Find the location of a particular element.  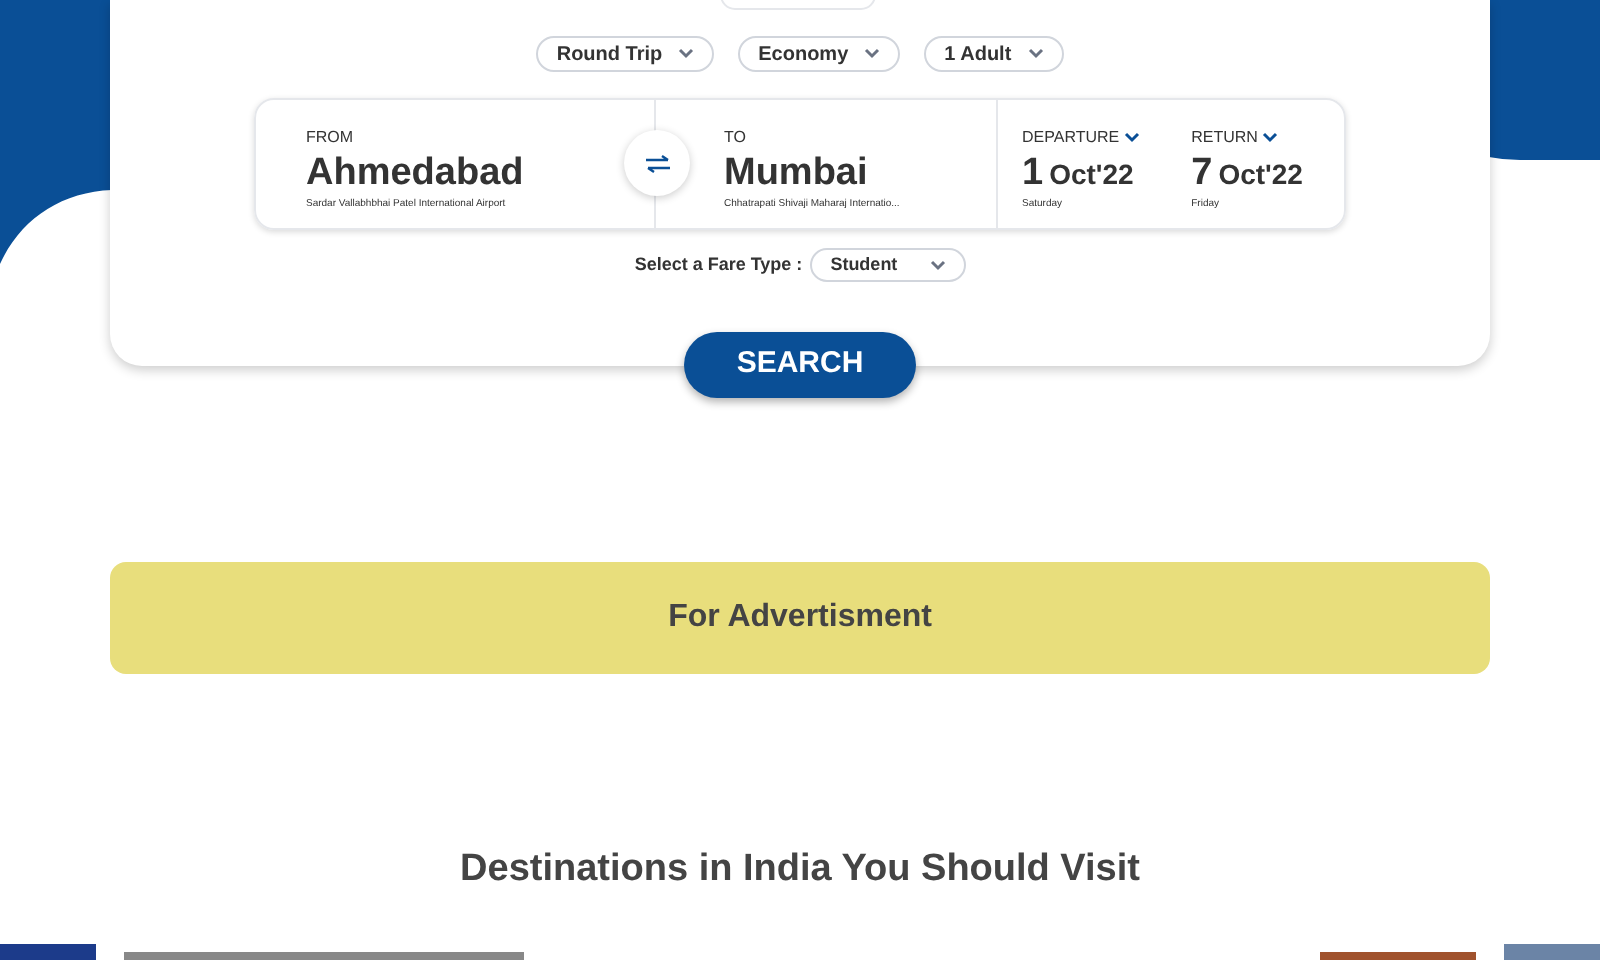

date-day: 7 is located at coordinates (1202, 174).